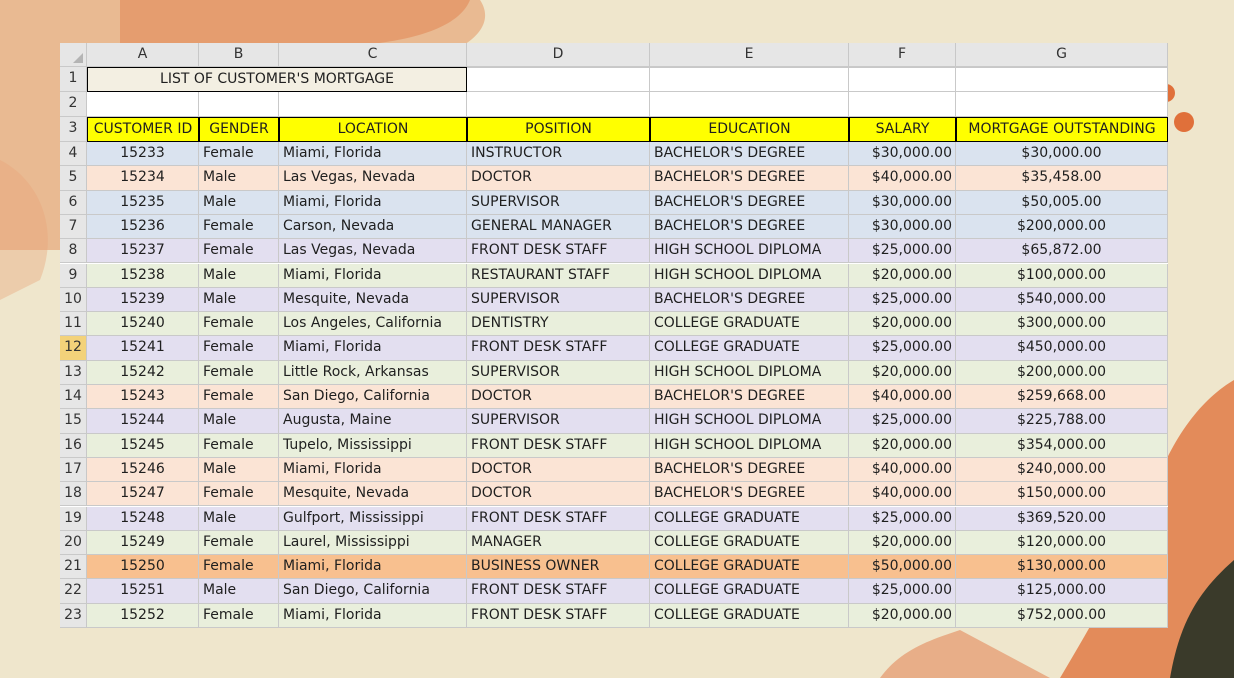 This screenshot has width=1234, height=678. Describe the element at coordinates (1062, 300) in the screenshot. I see `cell-mortgage: $540,000.00` at that location.